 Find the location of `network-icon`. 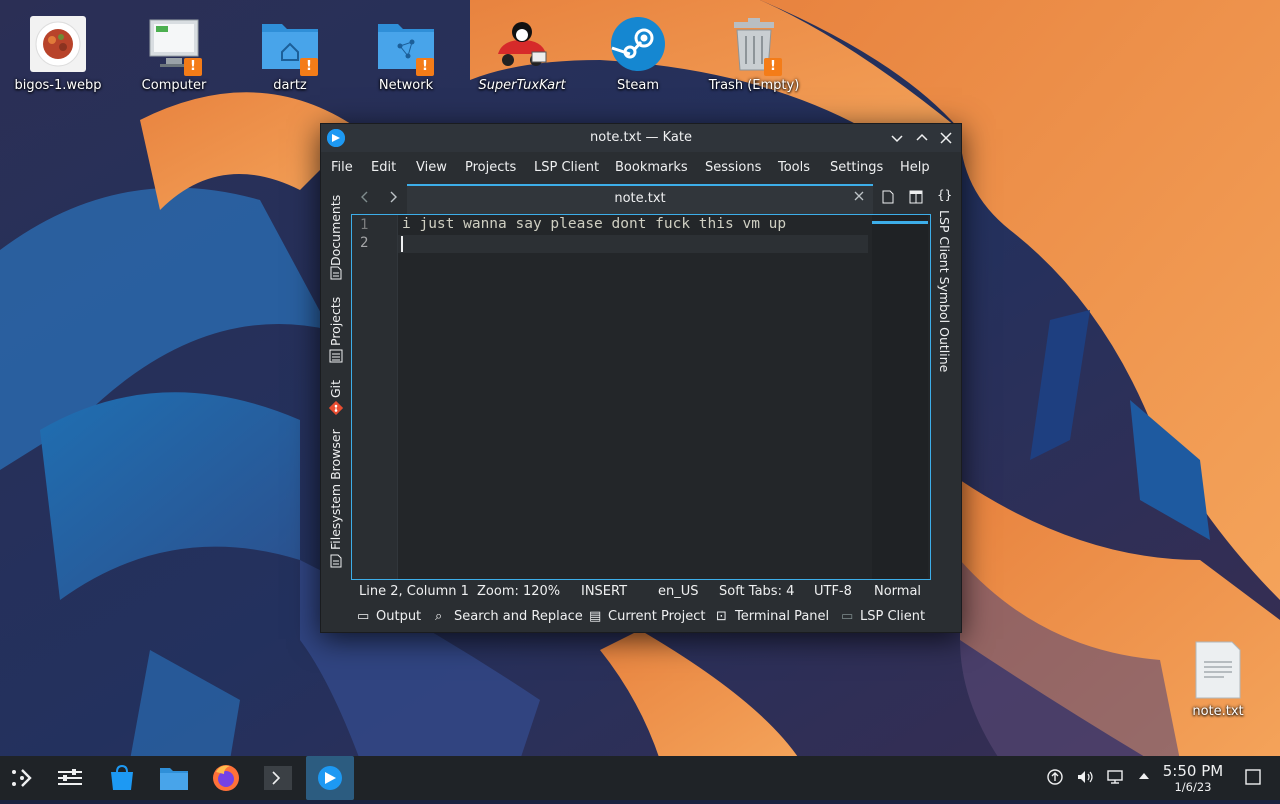

network-icon is located at coordinates (1115, 779).